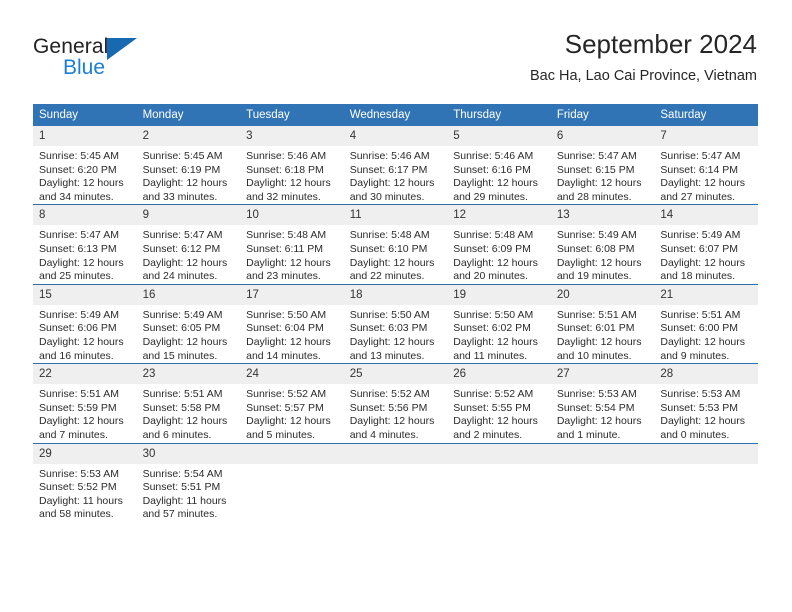  What do you see at coordinates (181, 407) in the screenshot?
I see `sunset-text: Sunset: 5:58 PM` at bounding box center [181, 407].